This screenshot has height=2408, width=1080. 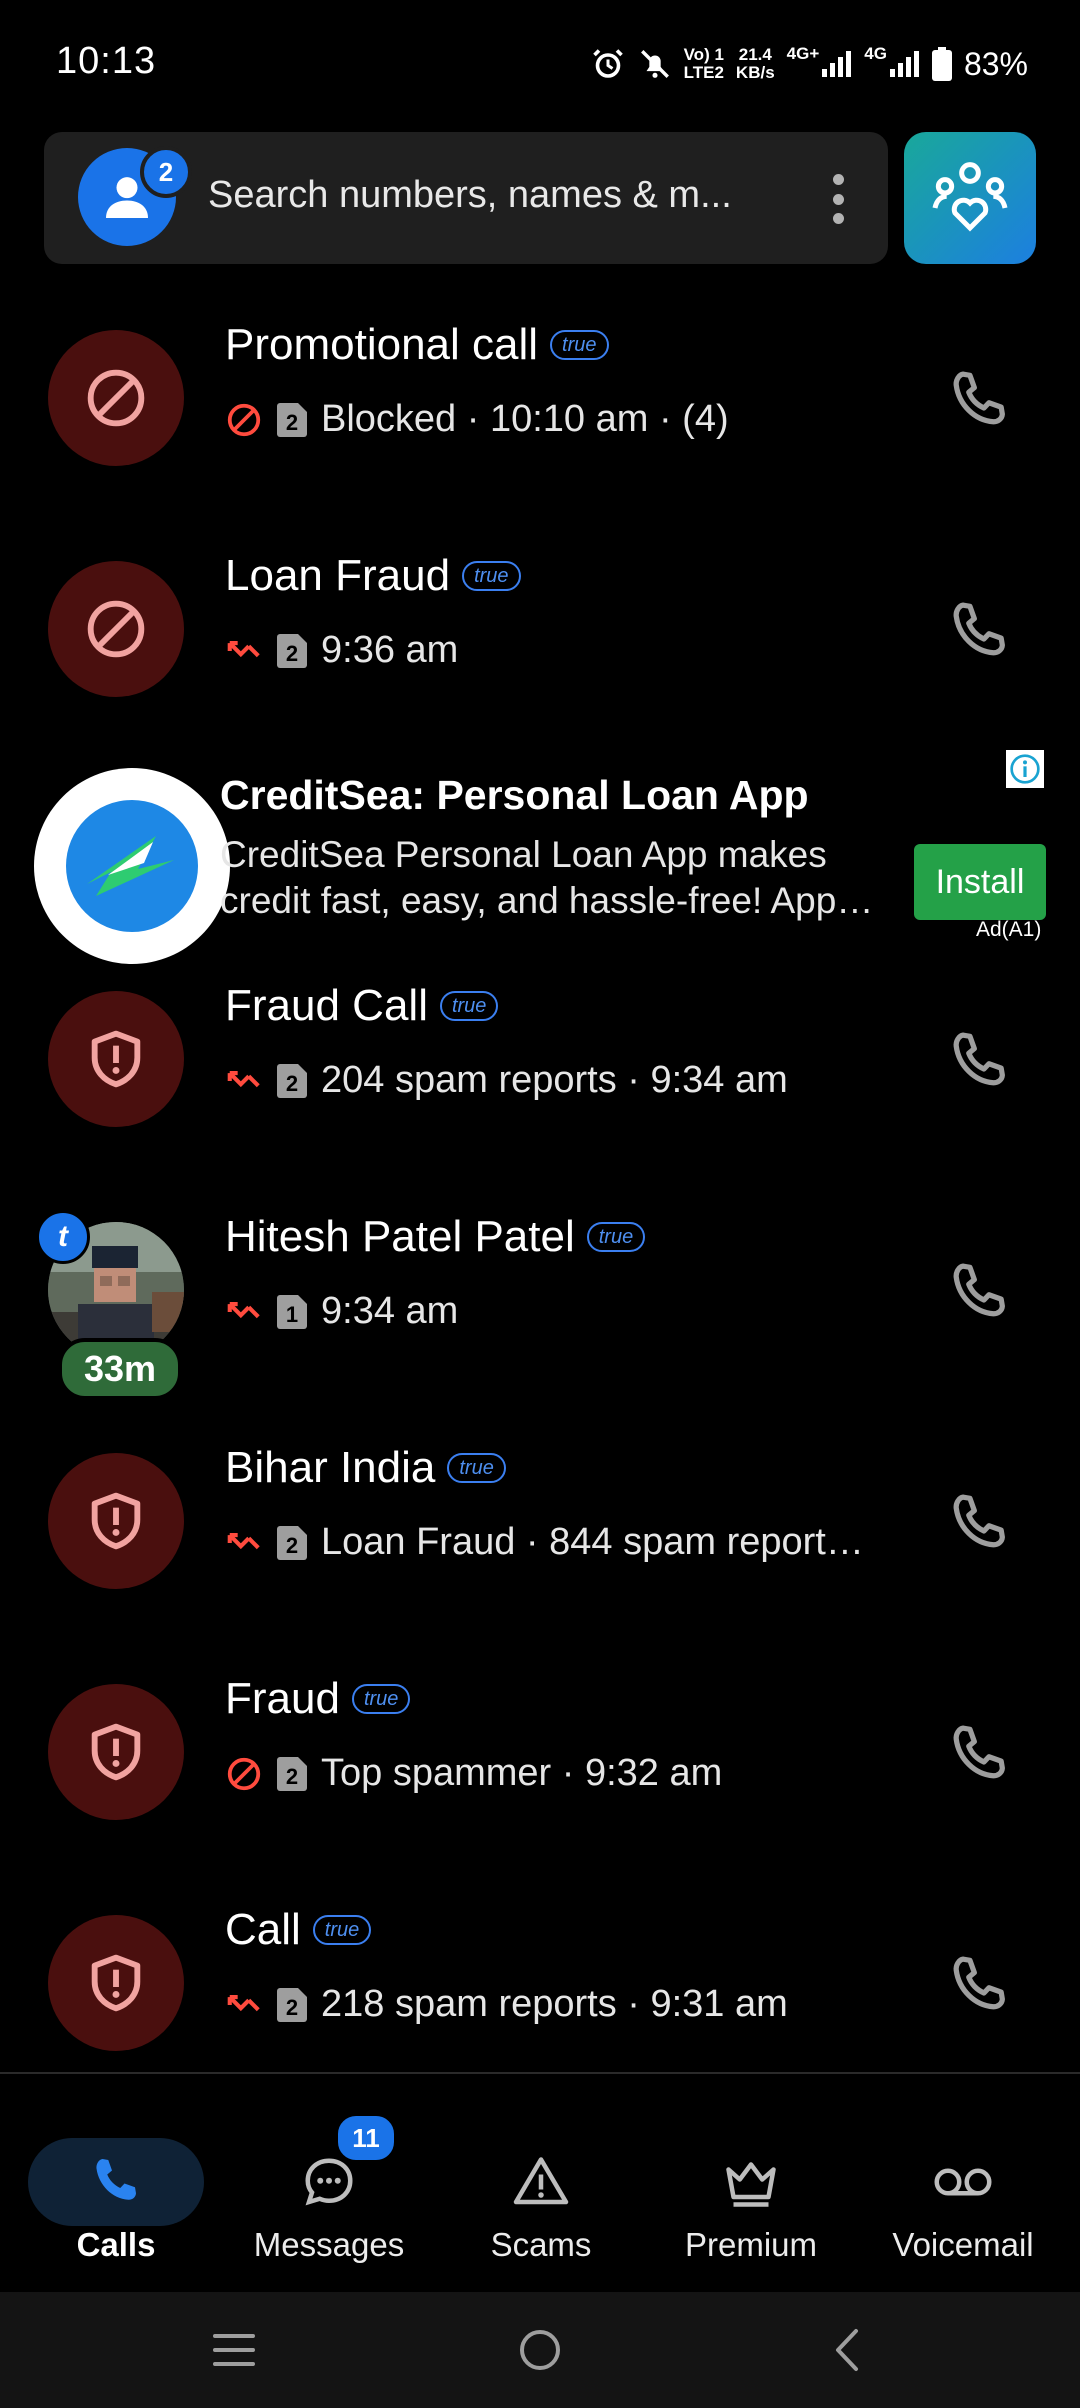 I want to click on contact-name: Call true, so click(x=298, y=1930).